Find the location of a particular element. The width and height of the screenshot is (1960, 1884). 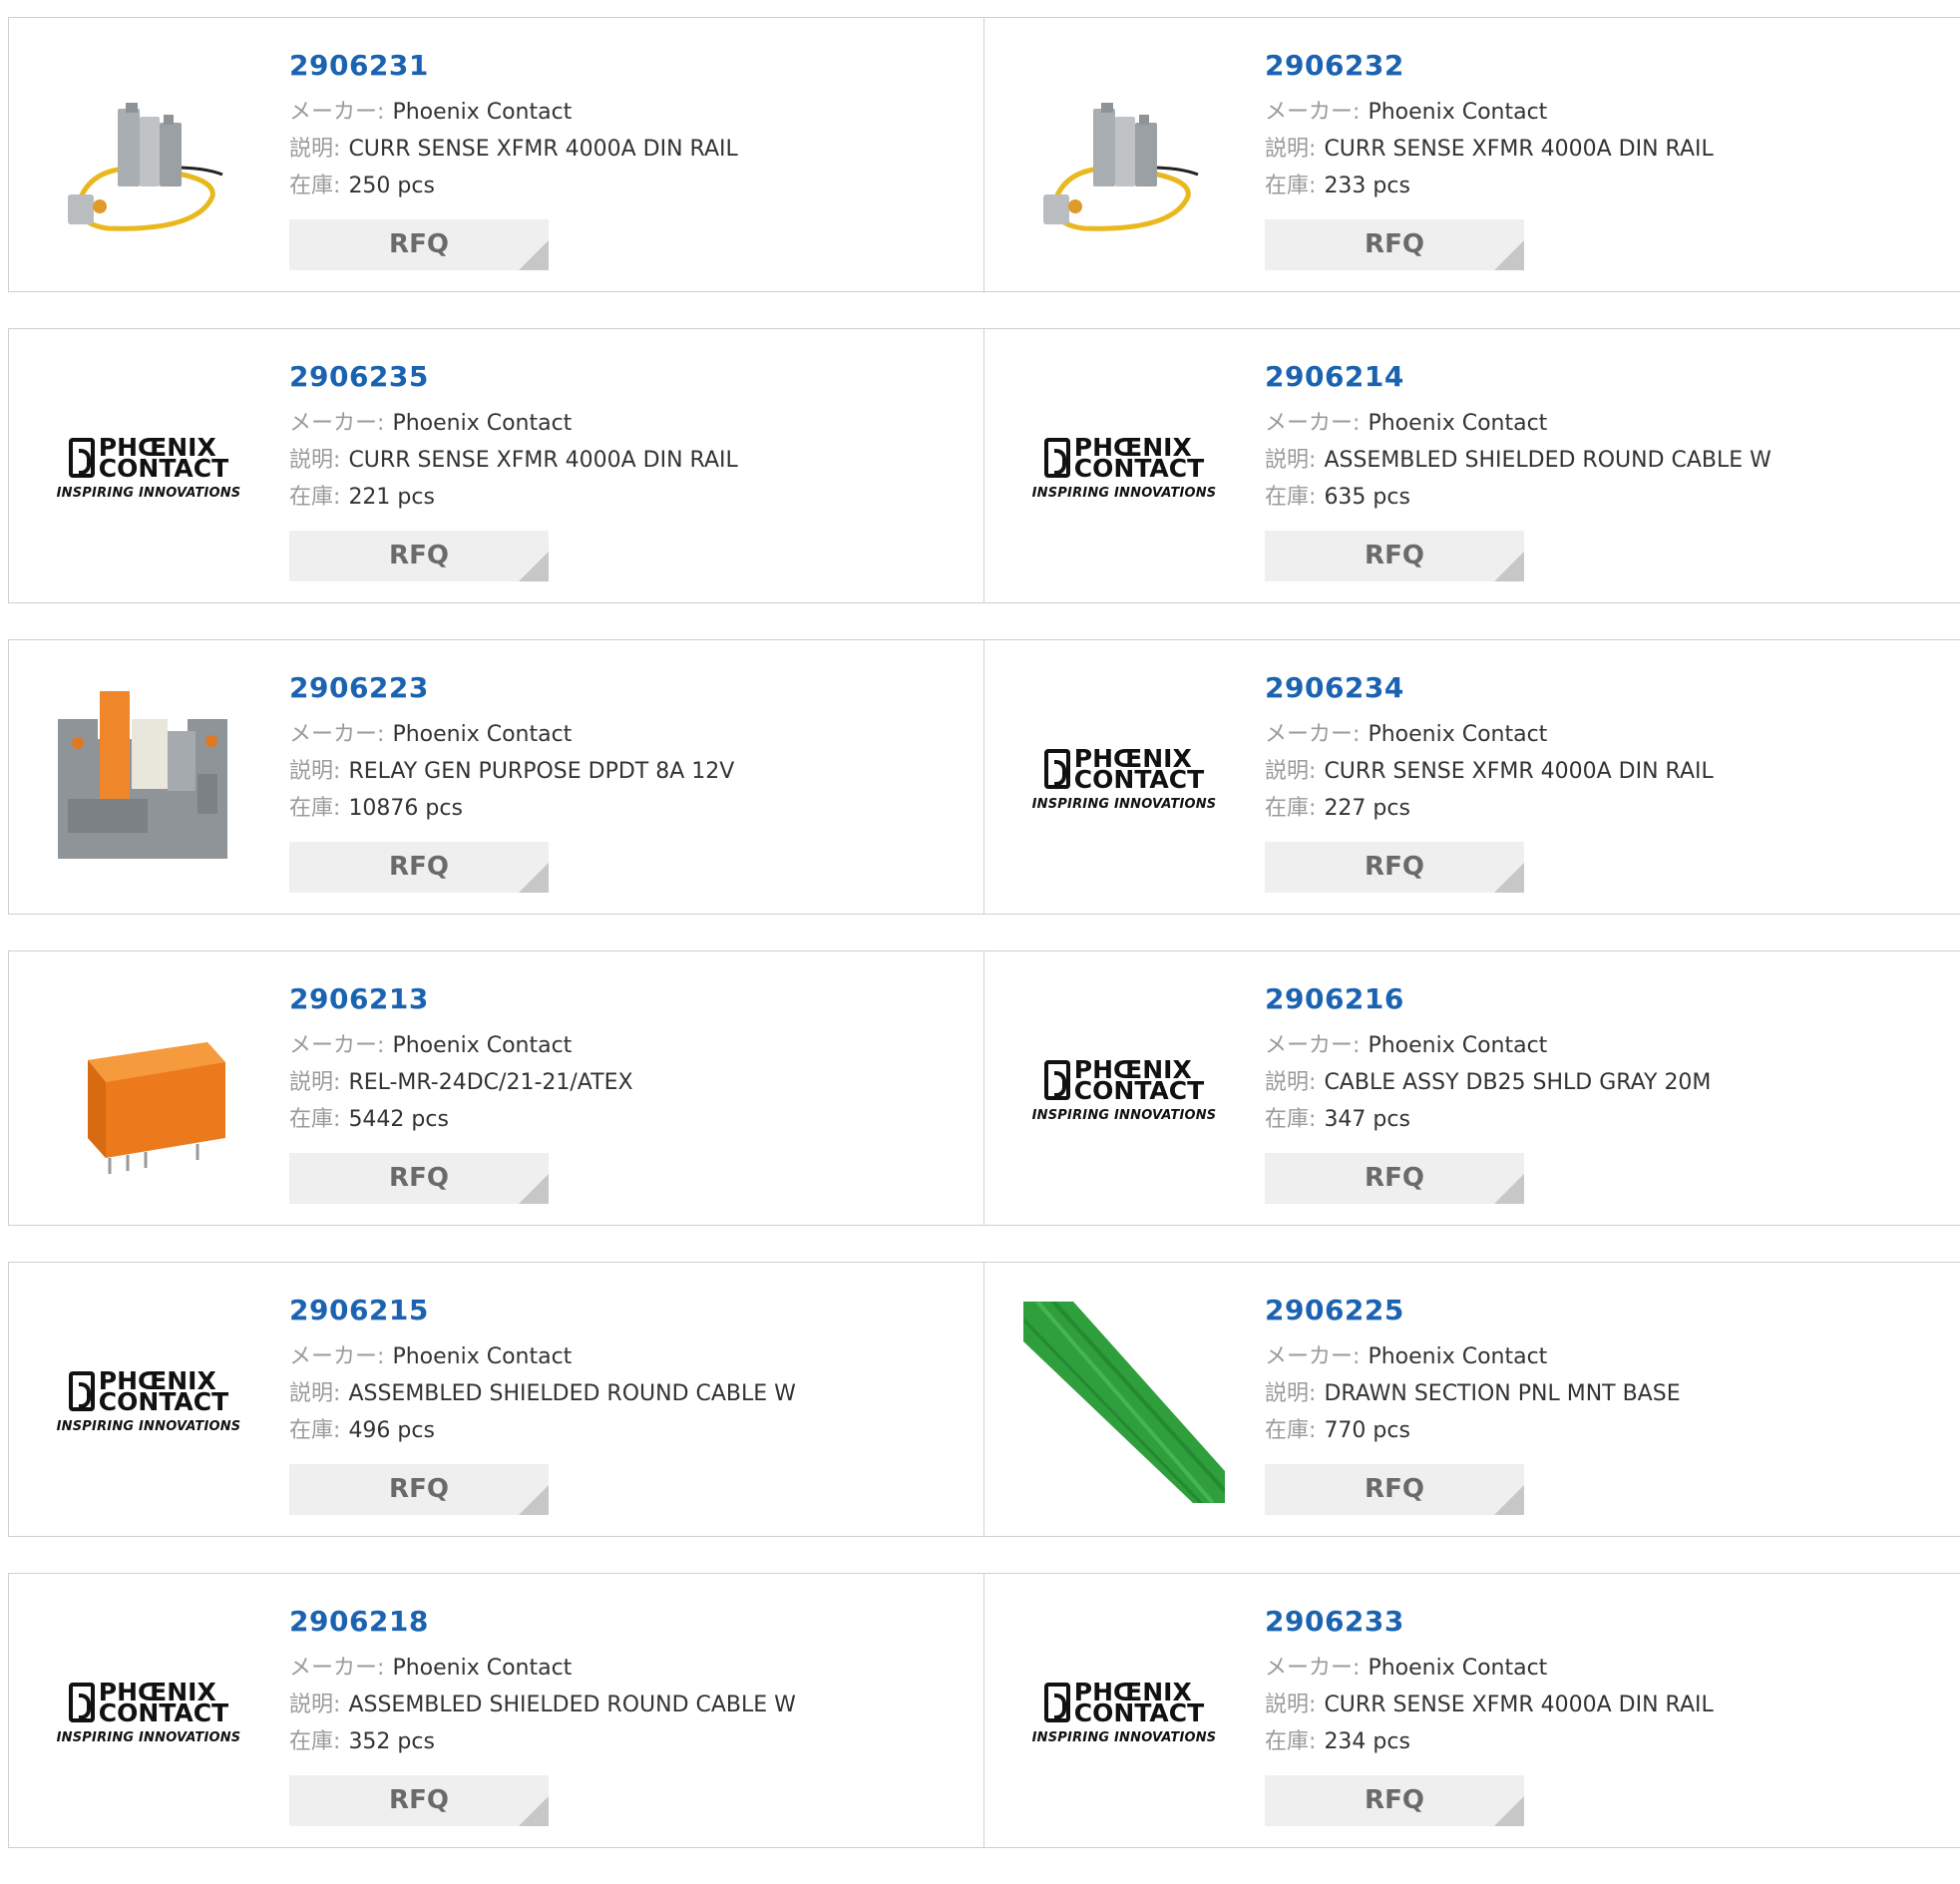

description-row: 説明: CABLE ASSY DB25 SHLD GRAY 20M is located at coordinates (1602, 1082).